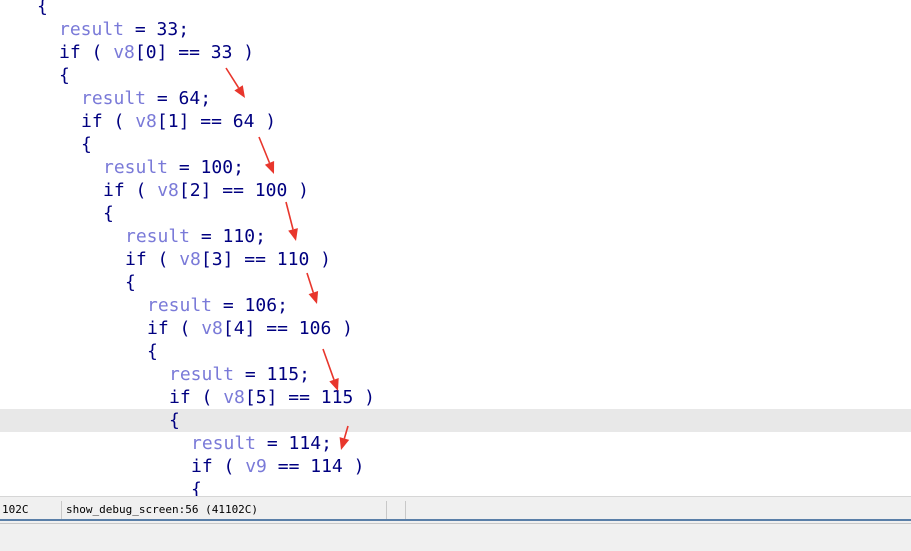  I want to click on code-text: if ( v8[5] == 115 ), so click(272, 397).